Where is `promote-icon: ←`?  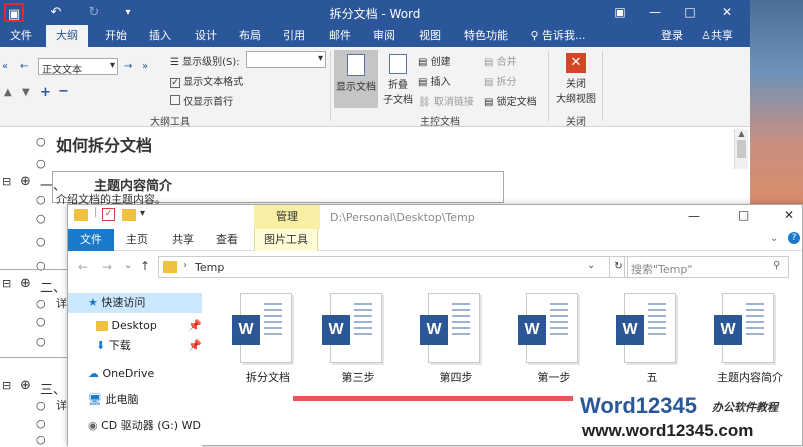 promote-icon: ← is located at coordinates (24, 66).